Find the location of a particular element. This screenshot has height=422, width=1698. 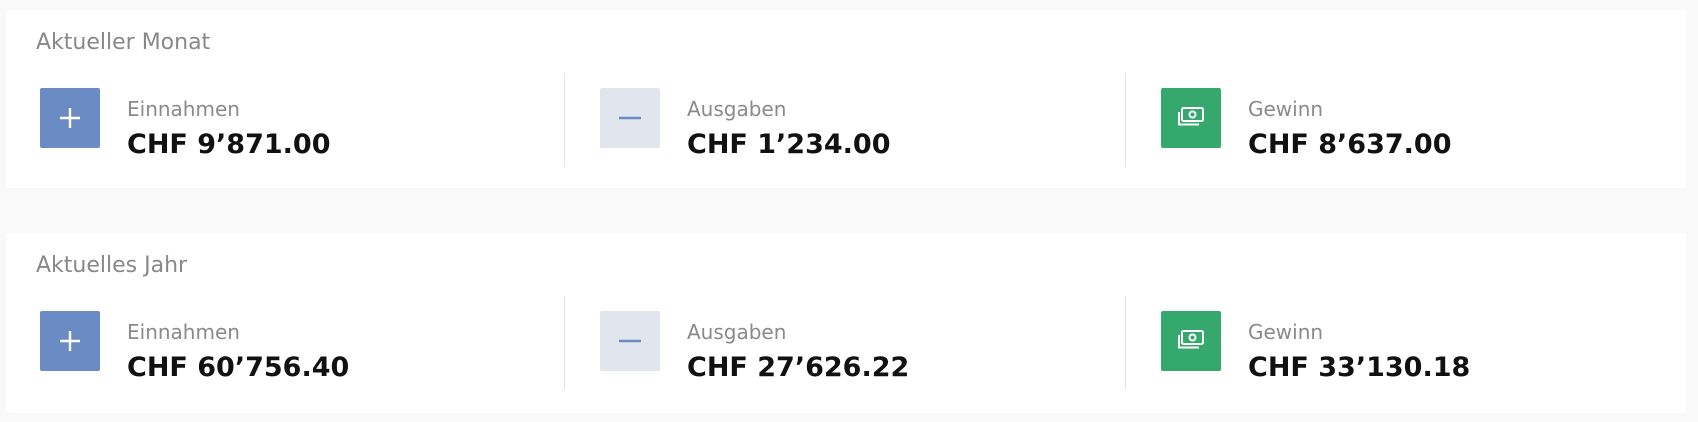

month-income-value: CHF 9’871.00 is located at coordinates (229, 144).